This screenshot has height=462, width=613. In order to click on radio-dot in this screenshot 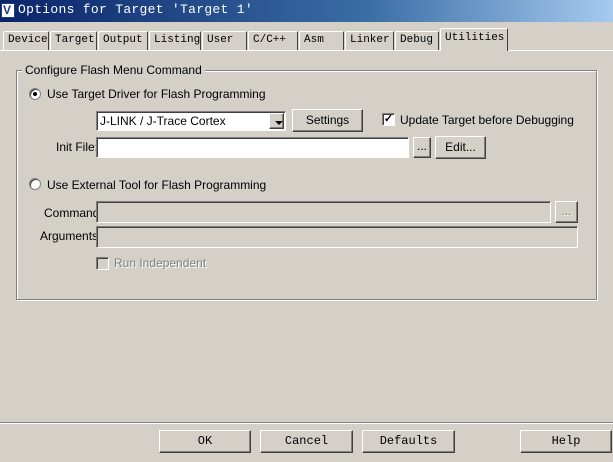, I will do `click(35, 94)`.